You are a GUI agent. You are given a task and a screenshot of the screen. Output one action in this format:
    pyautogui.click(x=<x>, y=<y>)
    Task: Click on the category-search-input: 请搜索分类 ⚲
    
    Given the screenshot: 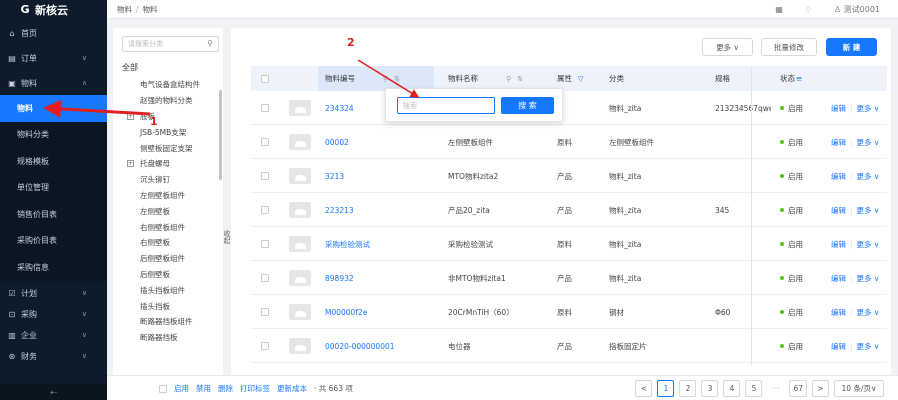 What is the action you would take?
    pyautogui.click(x=170, y=44)
    